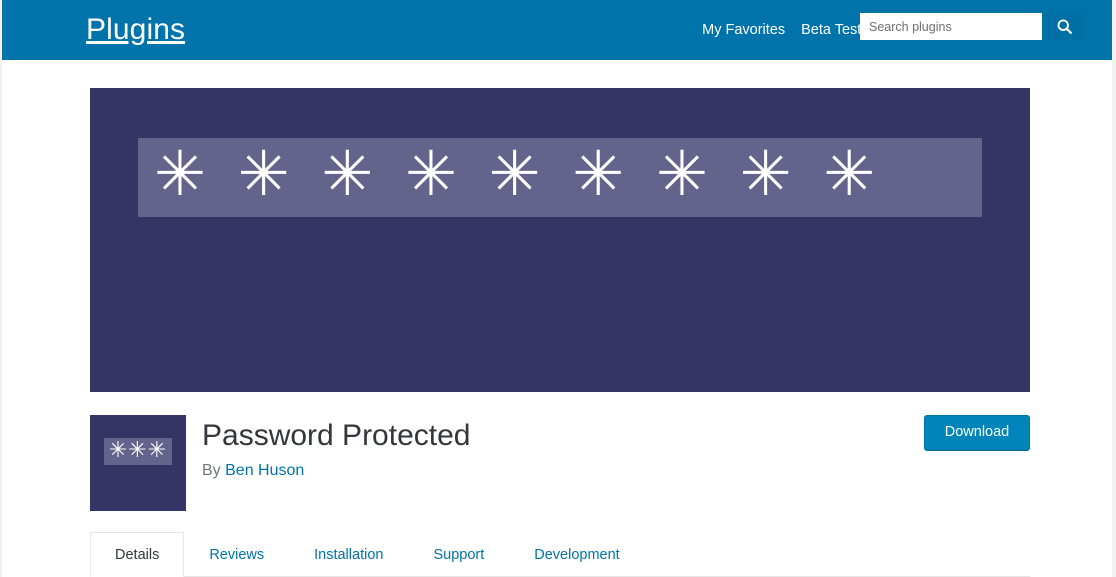 This screenshot has width=1116, height=577. Describe the element at coordinates (211, 470) in the screenshot. I see `byline-prefix: By` at that location.